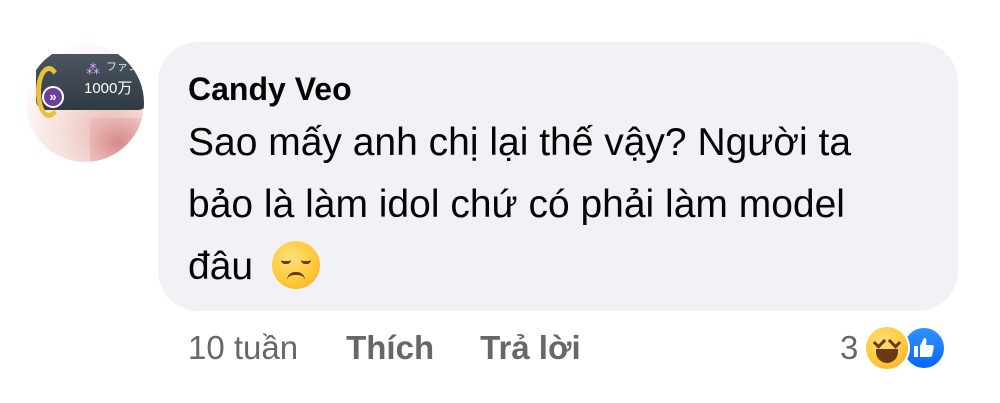  I want to click on reaction-count: 3, so click(849, 347).